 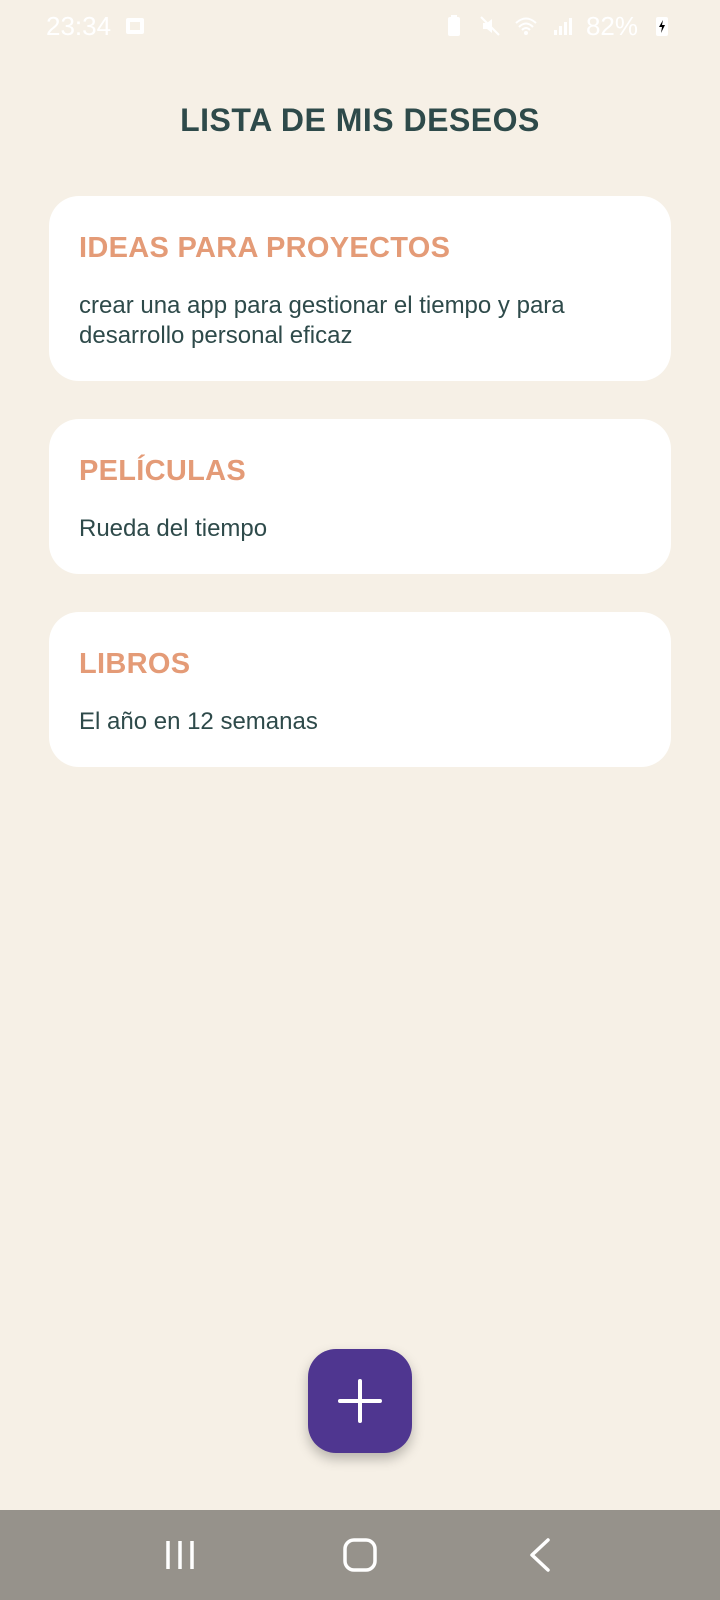 What do you see at coordinates (360, 496) in the screenshot?
I see `wishlist-card-movies: PELÍCULAS Rueda del tiempo` at bounding box center [360, 496].